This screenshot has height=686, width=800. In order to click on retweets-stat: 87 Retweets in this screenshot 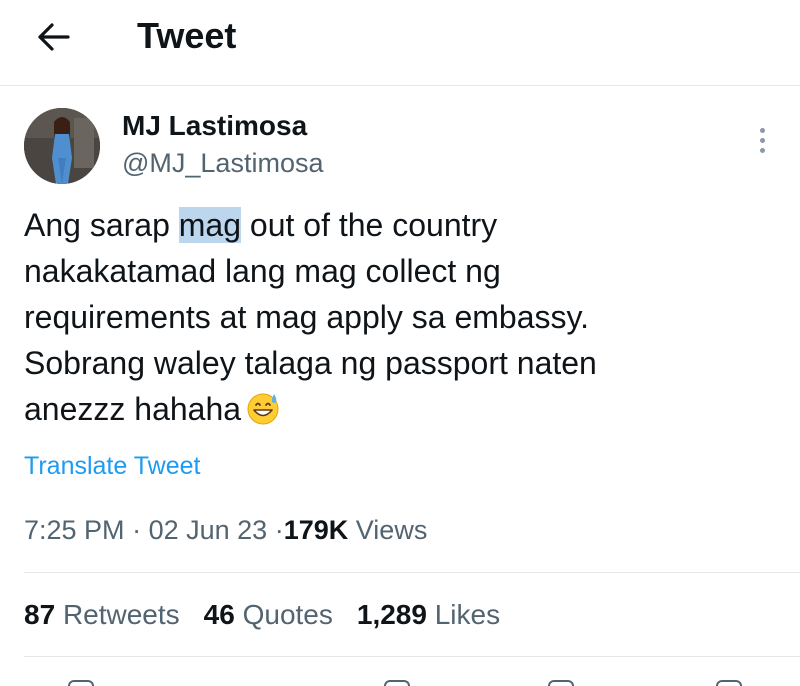, I will do `click(102, 615)`.